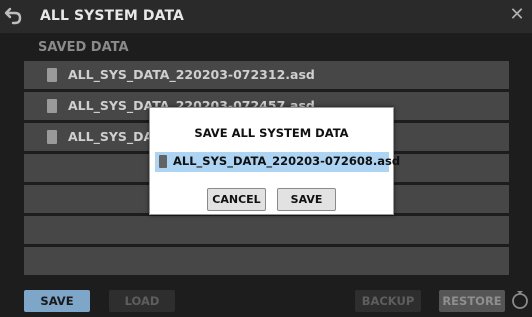 This screenshot has height=317, width=532. I want to click on back-arrow-icon, so click(14, 16).